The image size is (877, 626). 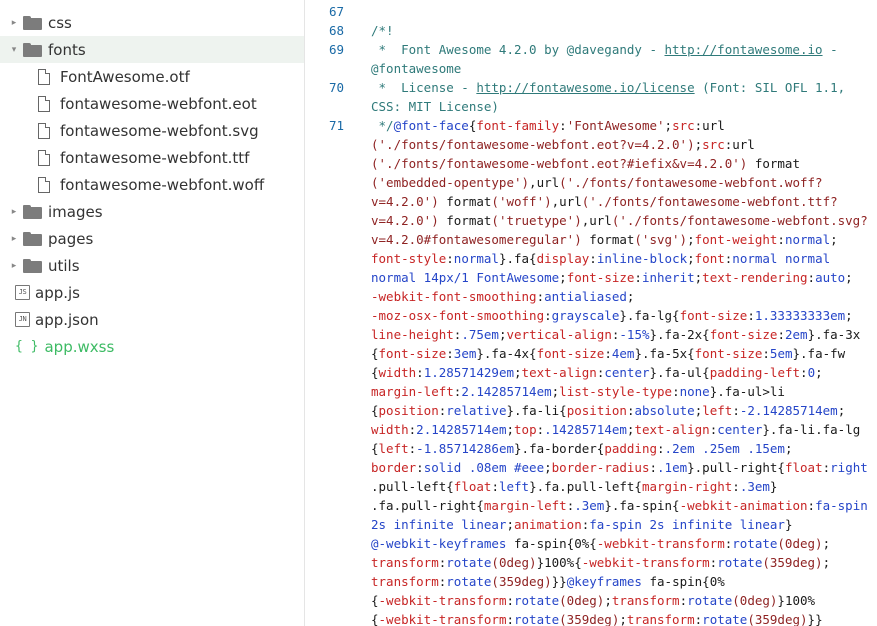 I want to click on tree-item-fontawesome-webfont-eot: fontawesome-webfont.eot, so click(x=152, y=103).